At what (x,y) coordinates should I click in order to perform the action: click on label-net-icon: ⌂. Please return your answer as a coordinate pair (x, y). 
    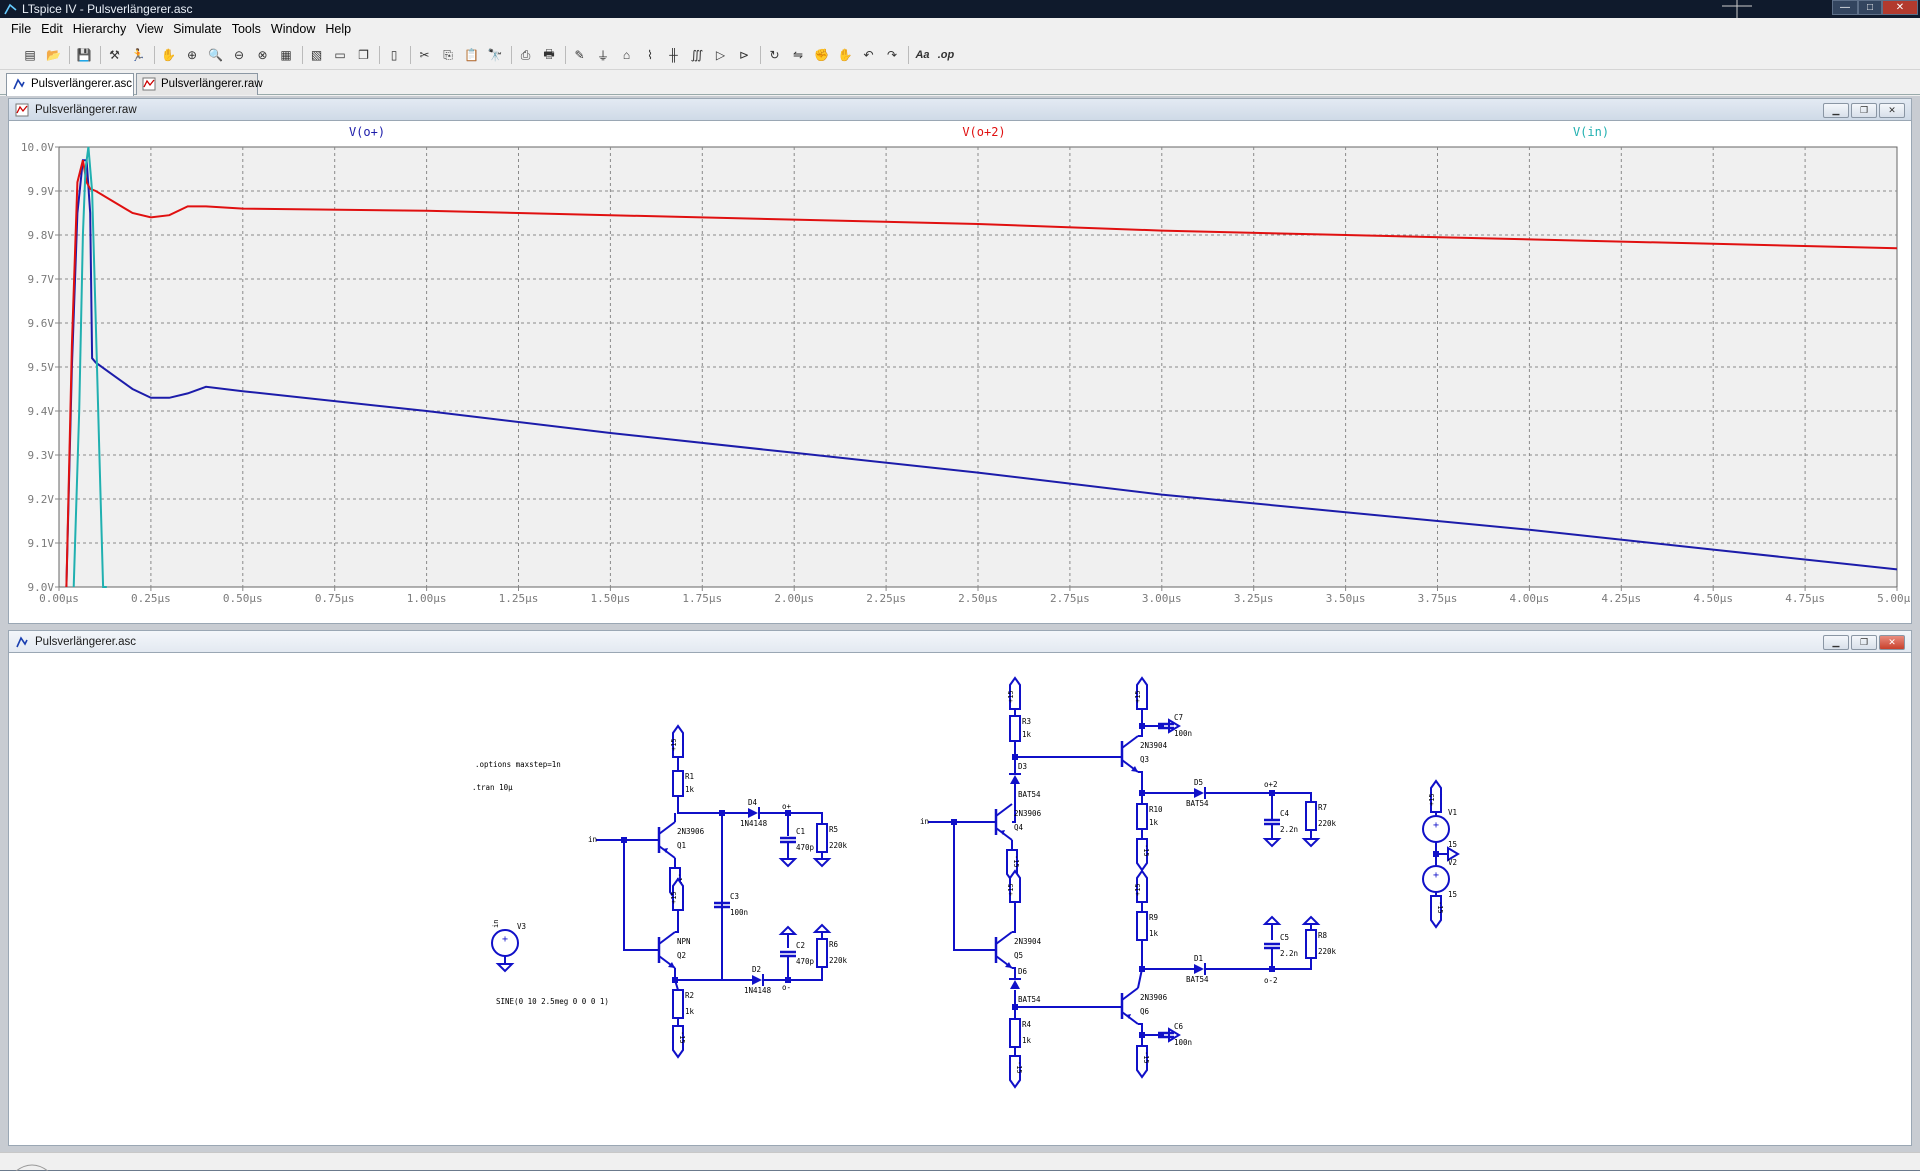
    Looking at the image, I should click on (627, 55).